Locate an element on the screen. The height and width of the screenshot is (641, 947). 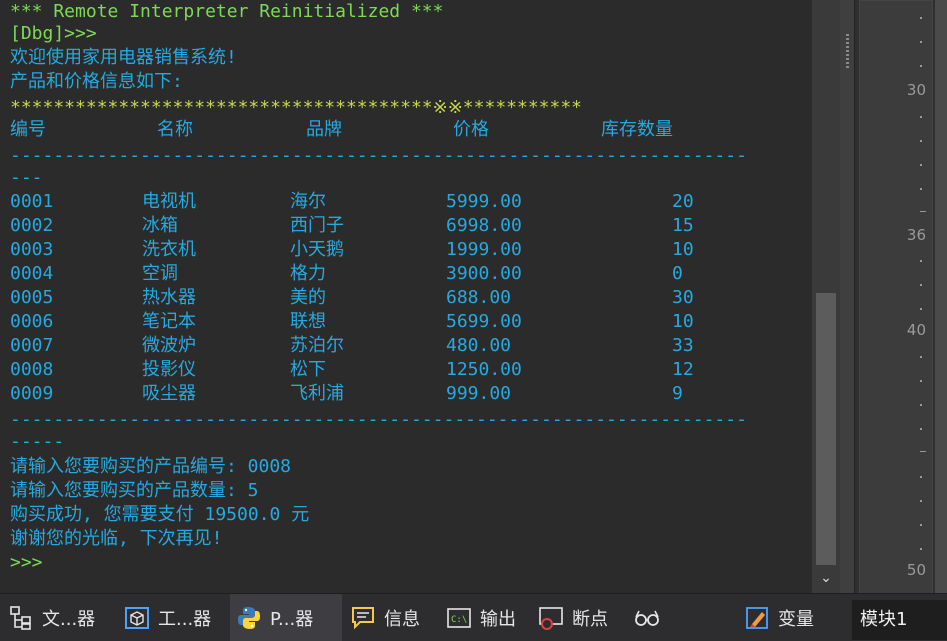
console-scrollbar: ⌄ is located at coordinates (826, 296).